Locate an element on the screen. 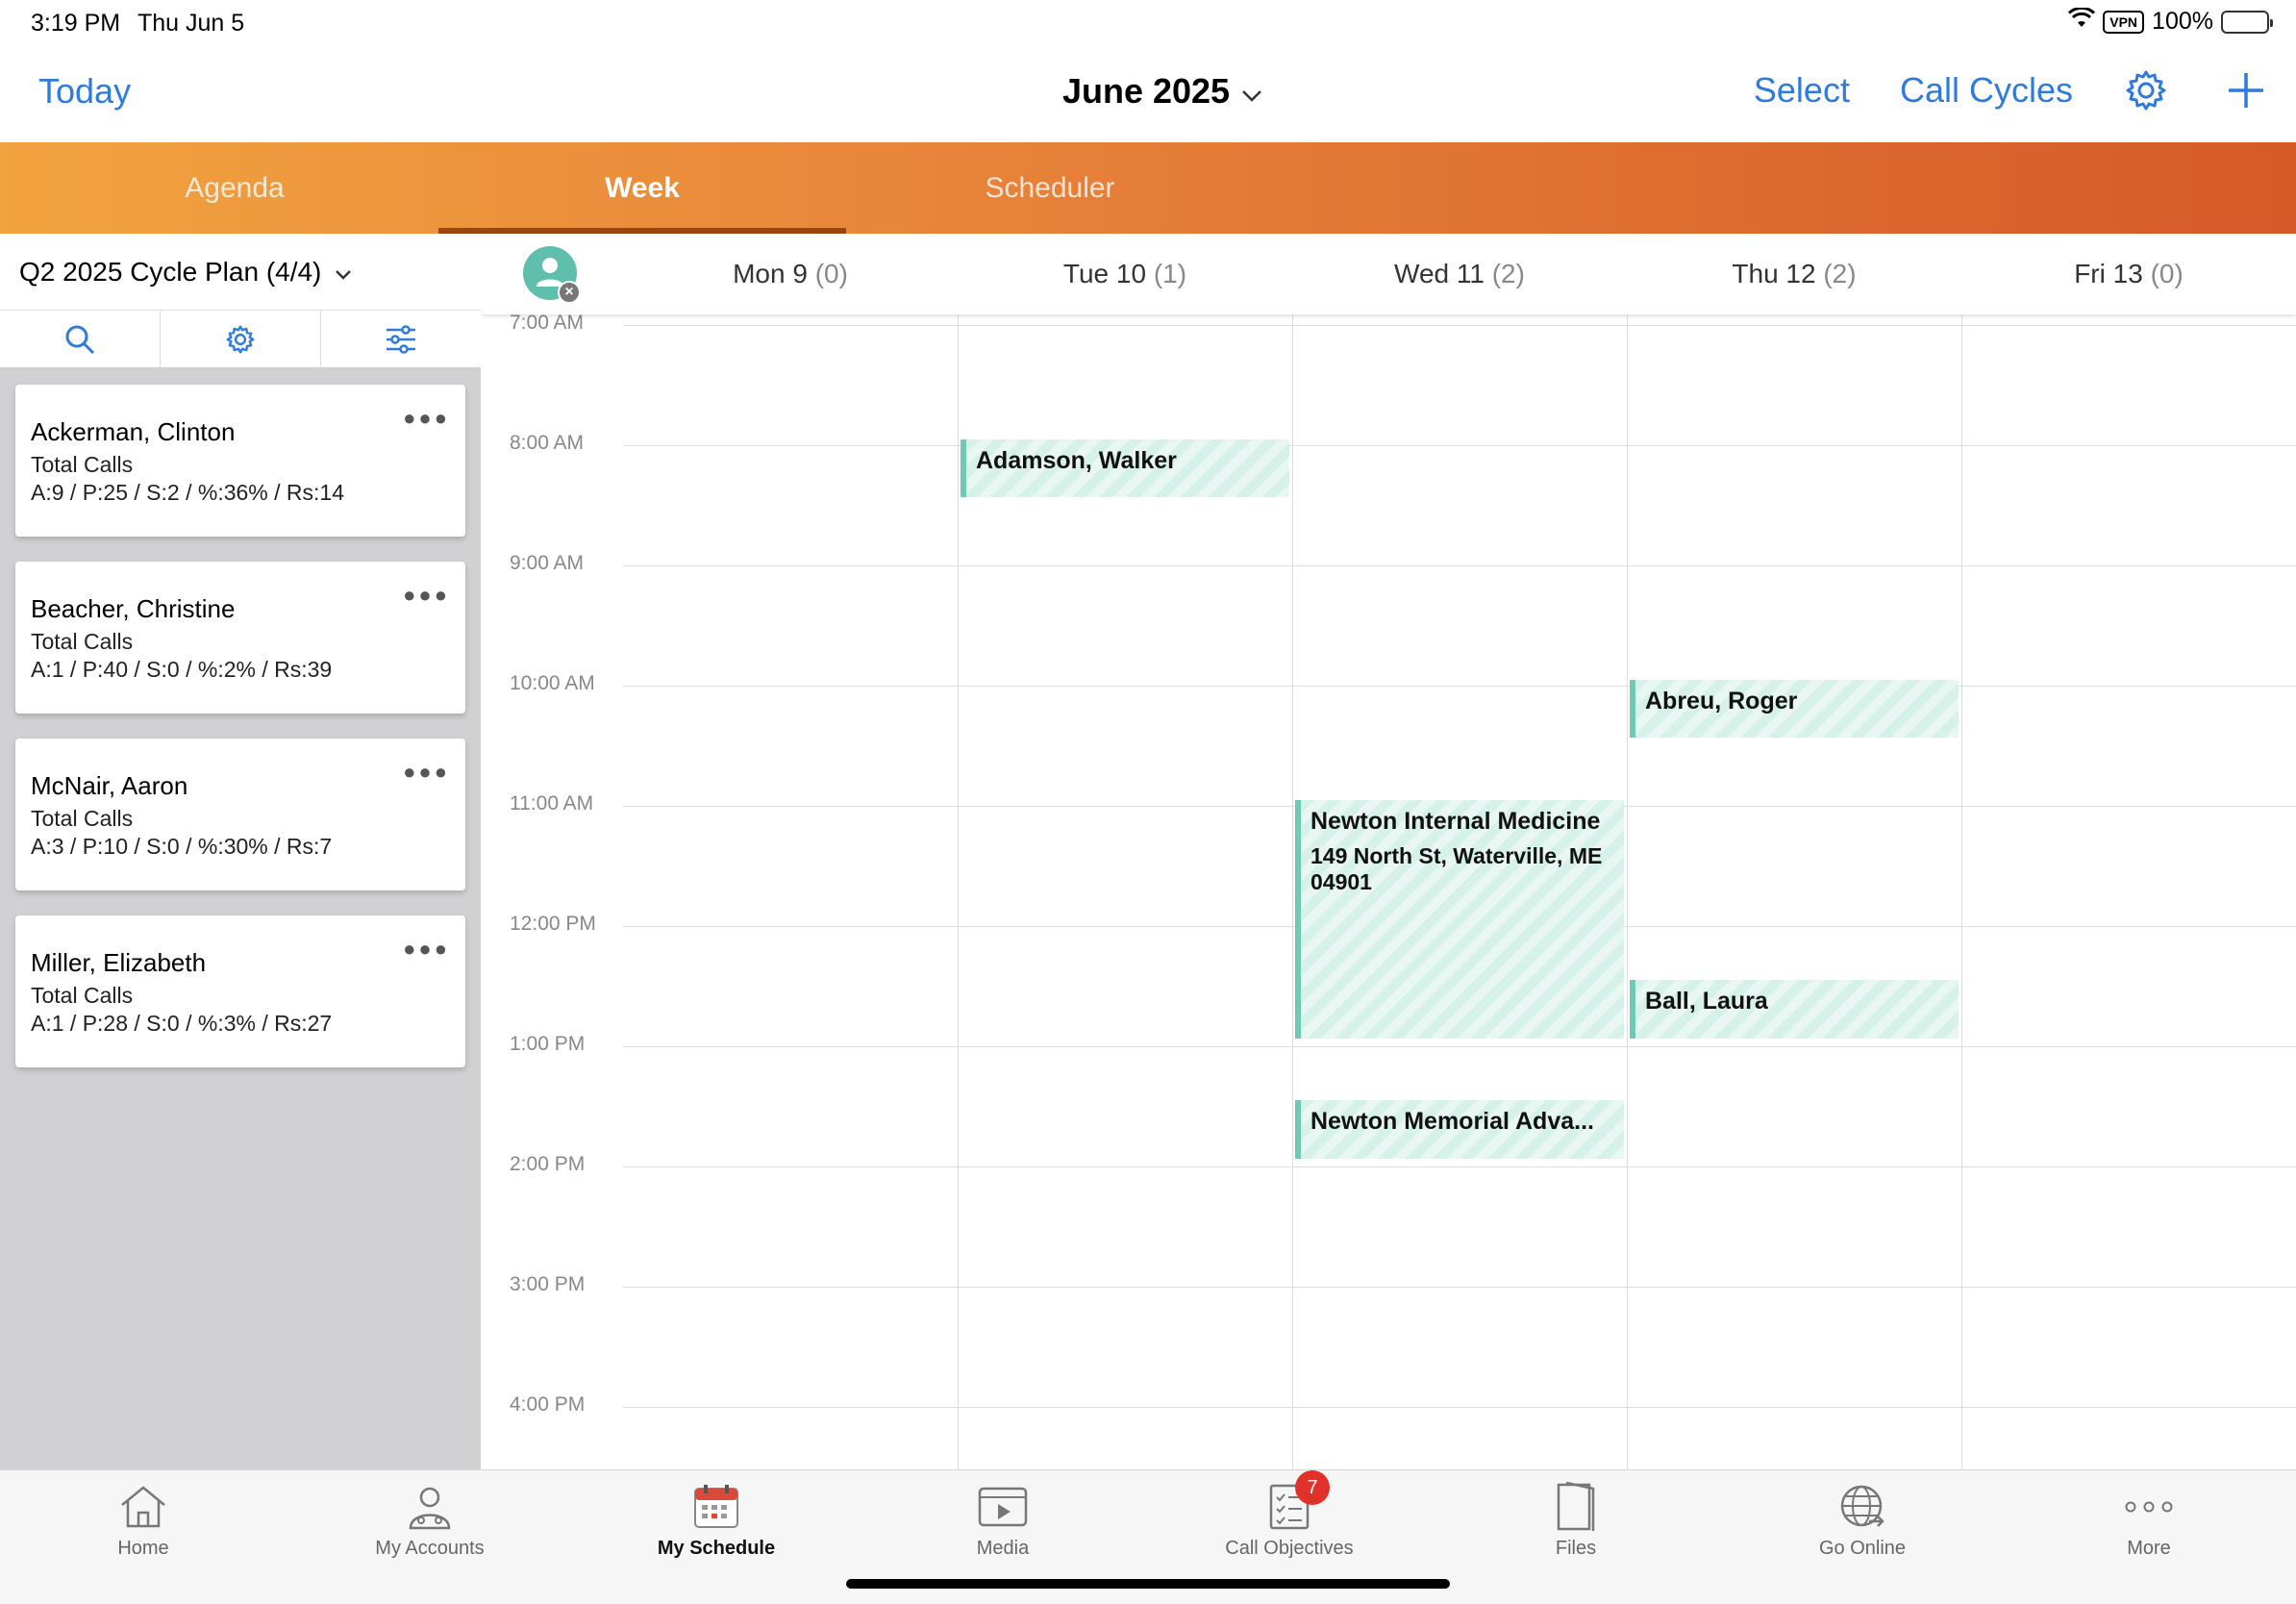 Image resolution: width=2296 pixels, height=1604 pixels. tab-my-schedule: My Schedule is located at coordinates (716, 1518).